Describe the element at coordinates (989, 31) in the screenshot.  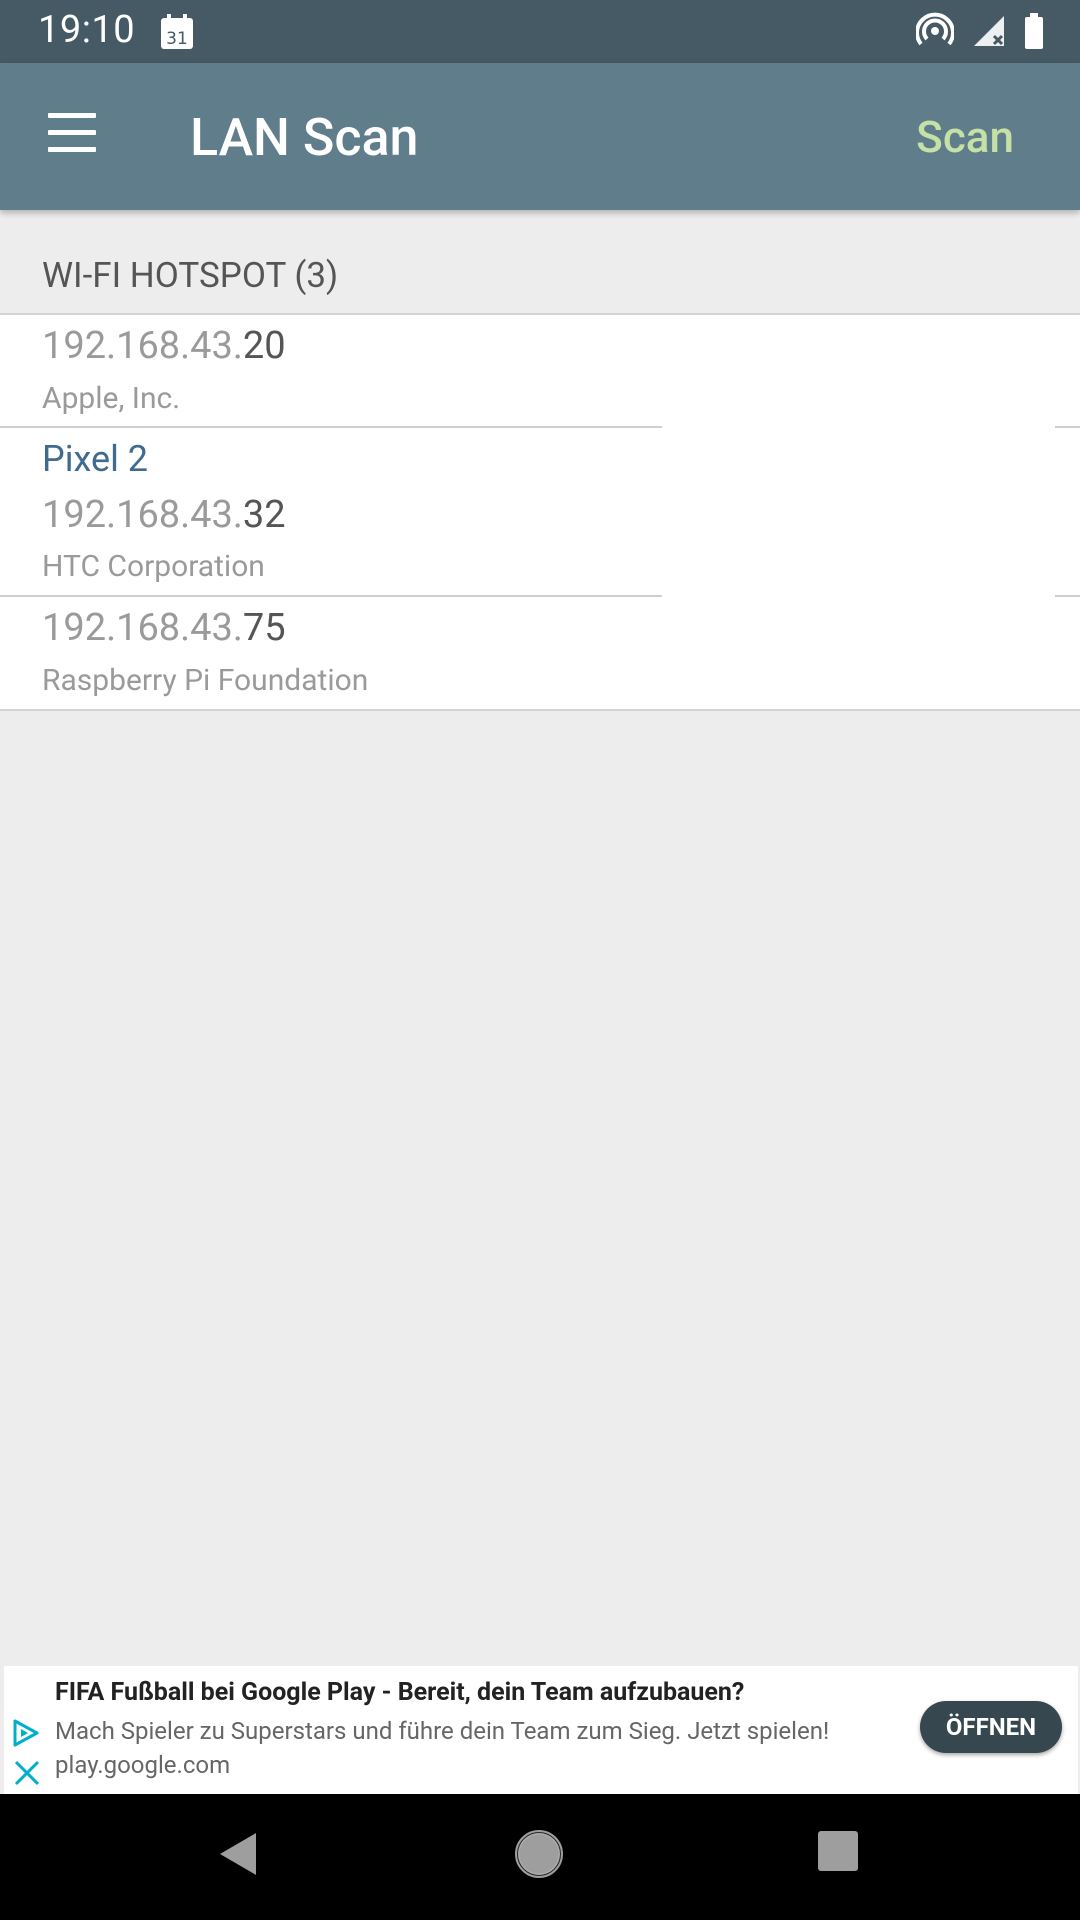
I see `signal-icon` at that location.